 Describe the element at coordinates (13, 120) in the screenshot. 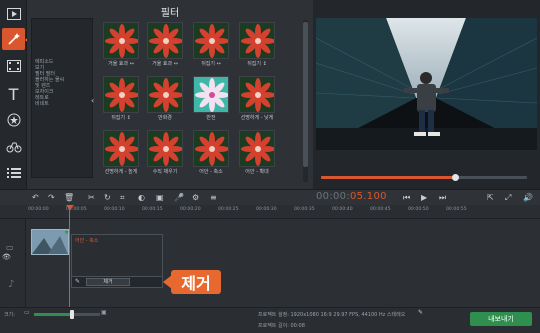

I see `sticker-star-icon` at that location.